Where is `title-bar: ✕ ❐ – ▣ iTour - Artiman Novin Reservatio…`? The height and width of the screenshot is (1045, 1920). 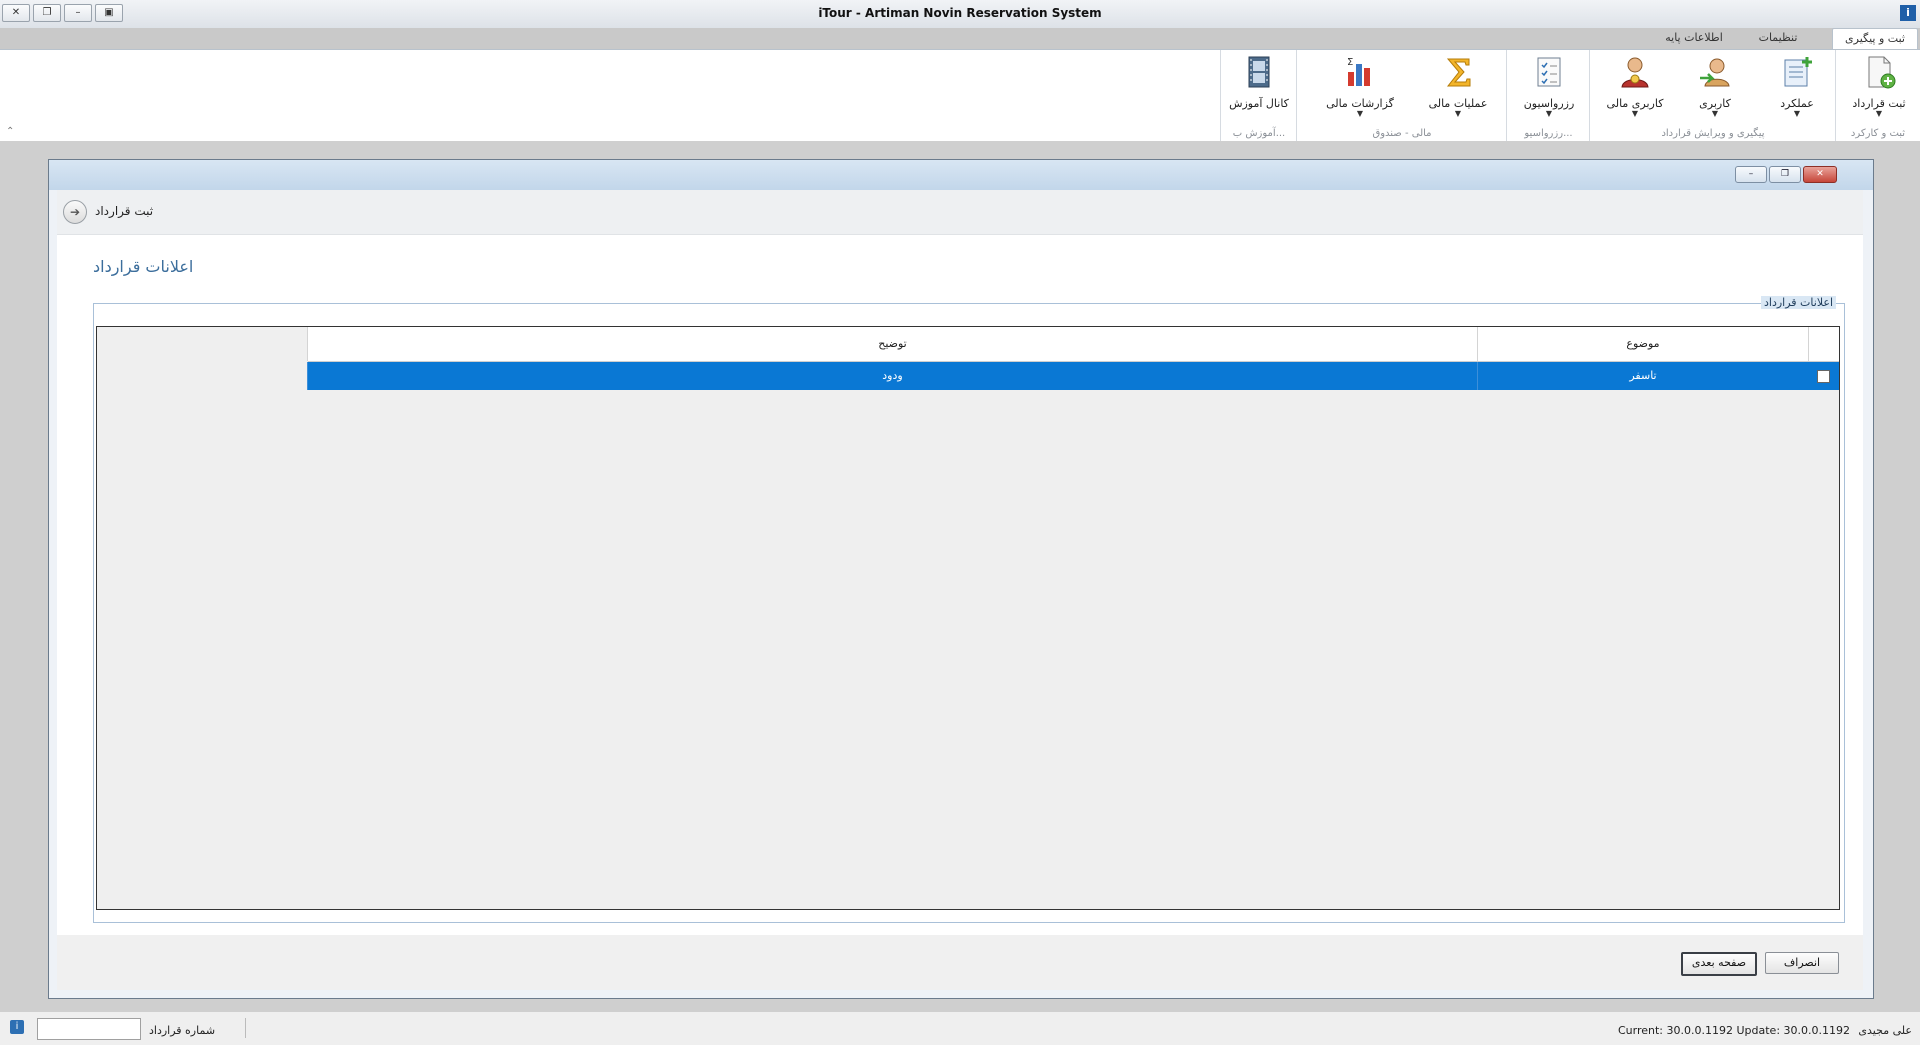 title-bar: ✕ ❐ – ▣ iTour - Artiman Novin Reservatio… is located at coordinates (960, 14).